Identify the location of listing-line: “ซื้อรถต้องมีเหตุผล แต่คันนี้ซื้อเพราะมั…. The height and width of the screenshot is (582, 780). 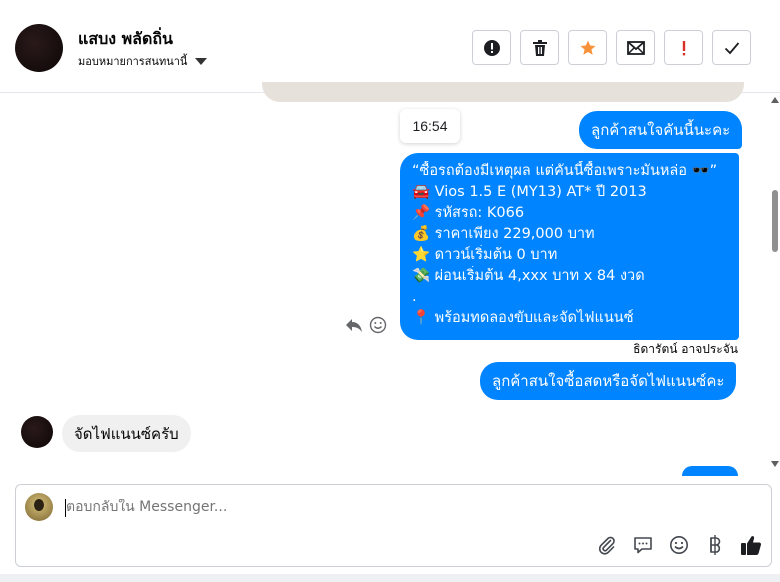
(565, 171).